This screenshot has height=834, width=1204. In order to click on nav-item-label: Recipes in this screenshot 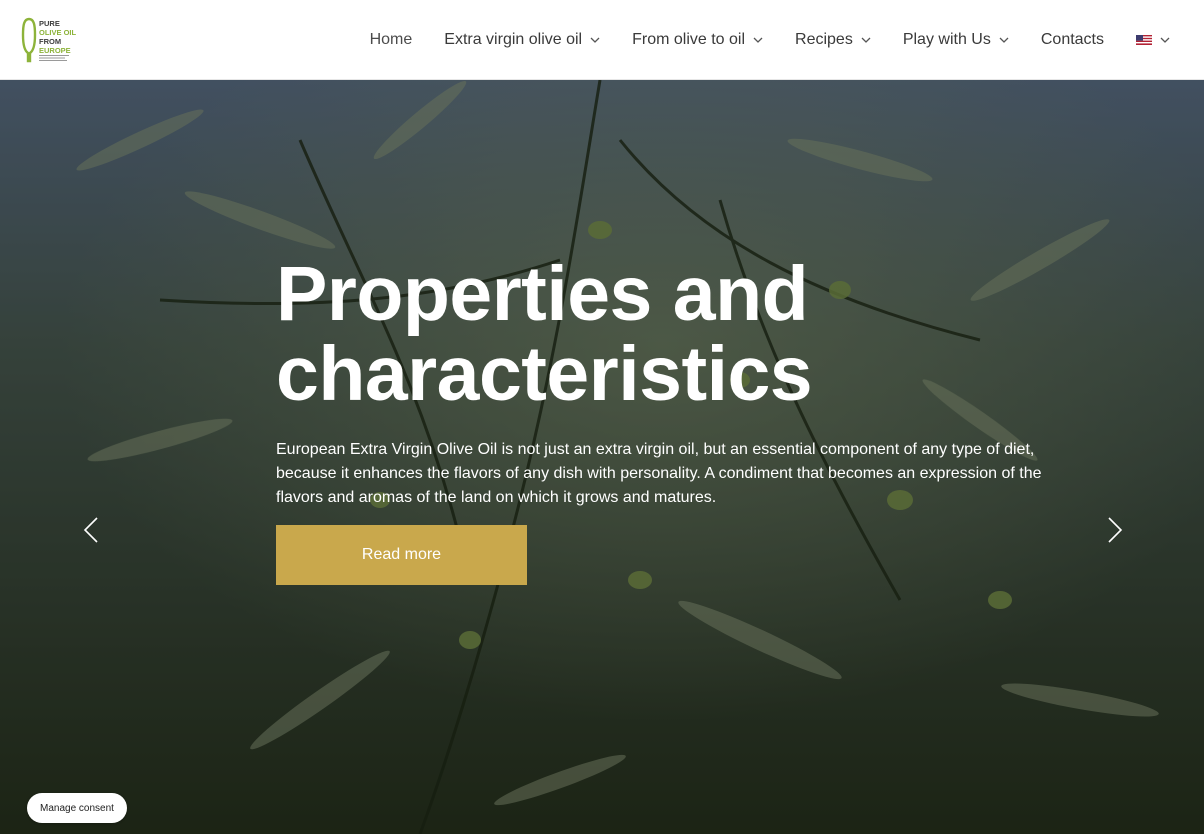, I will do `click(824, 39)`.